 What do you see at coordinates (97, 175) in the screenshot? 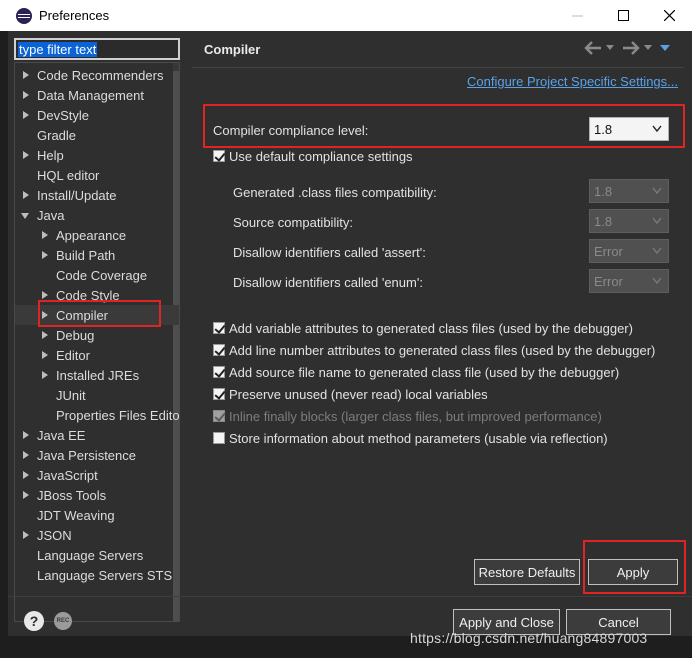
I see `tree-item-hql-editor: HQL editor` at bounding box center [97, 175].